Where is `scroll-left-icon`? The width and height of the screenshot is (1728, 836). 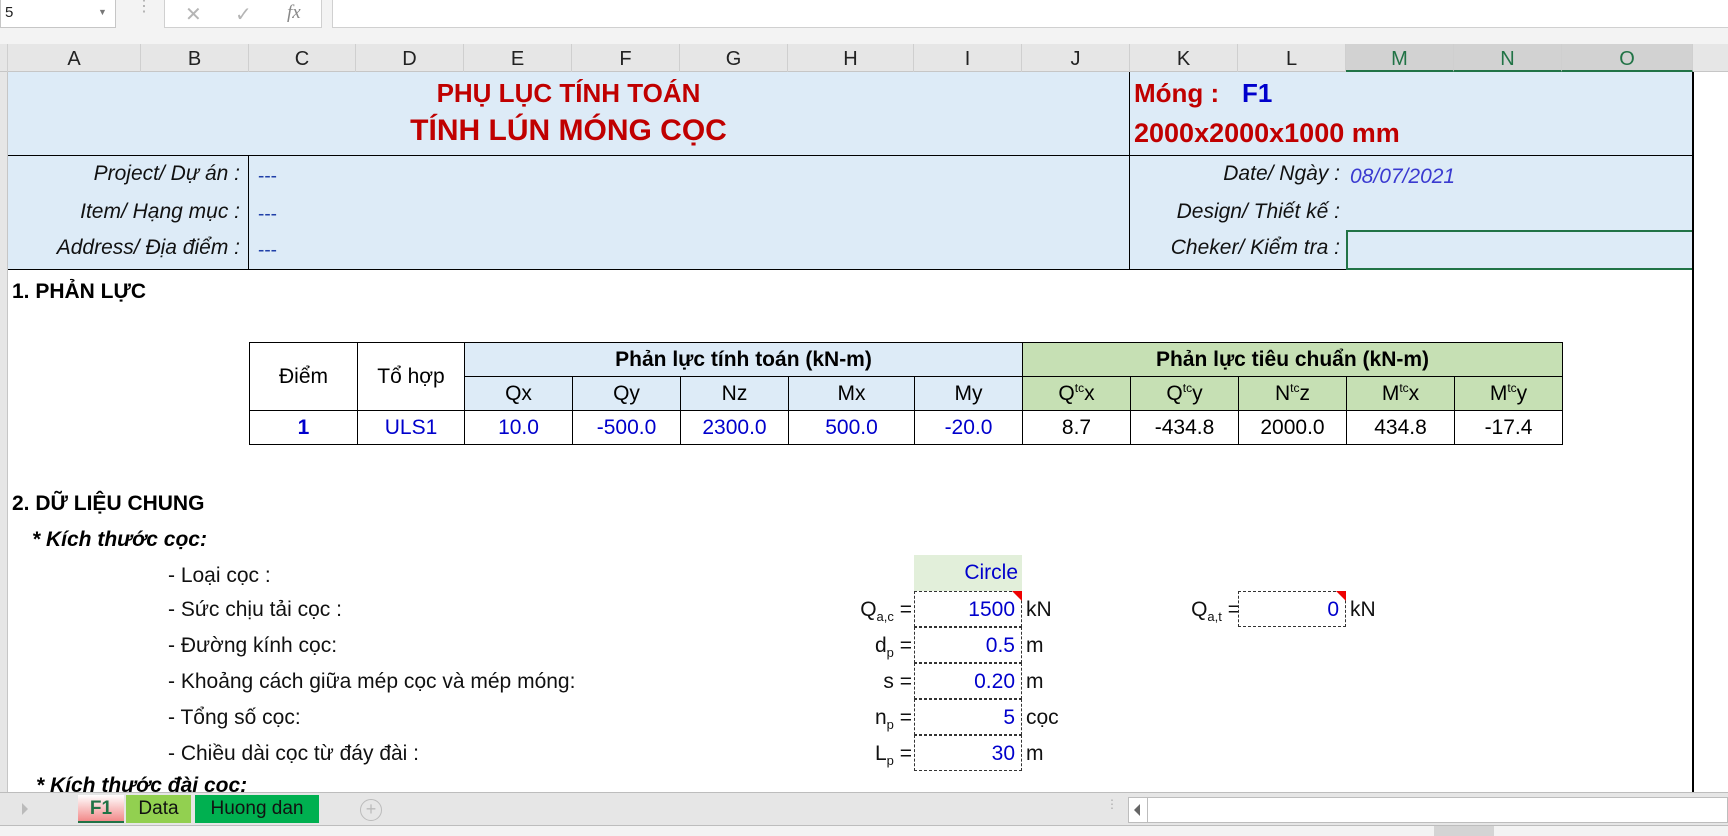
scroll-left-icon is located at coordinates (1138, 810).